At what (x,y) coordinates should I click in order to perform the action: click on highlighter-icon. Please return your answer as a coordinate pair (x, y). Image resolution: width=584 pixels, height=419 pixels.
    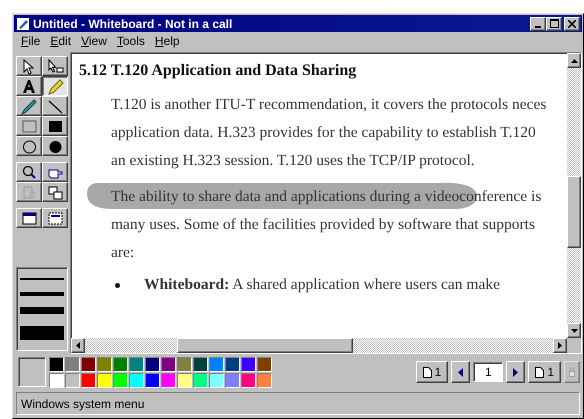
    Looking at the image, I should click on (55, 86).